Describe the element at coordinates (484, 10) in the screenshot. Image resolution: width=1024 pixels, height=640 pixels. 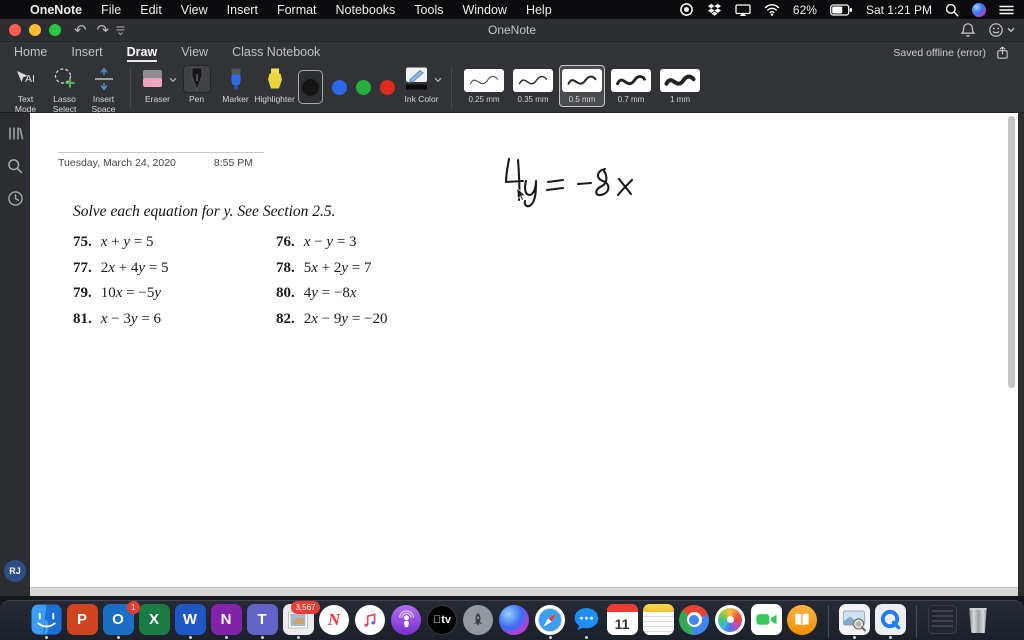
I see `menu-window: Window` at that location.